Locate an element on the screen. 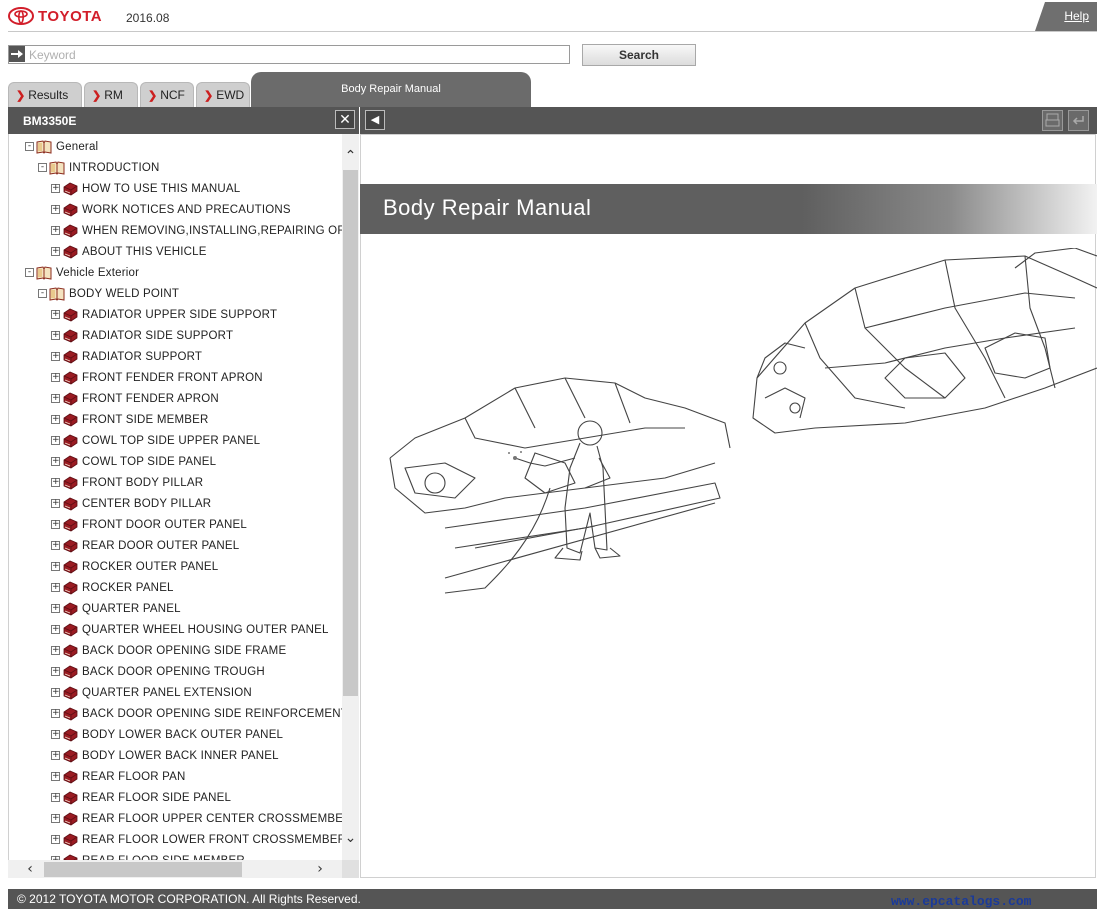 This screenshot has width=1103, height=918. tree-node: +REAR FLOOR SIDE MEMBER is located at coordinates (148, 855).